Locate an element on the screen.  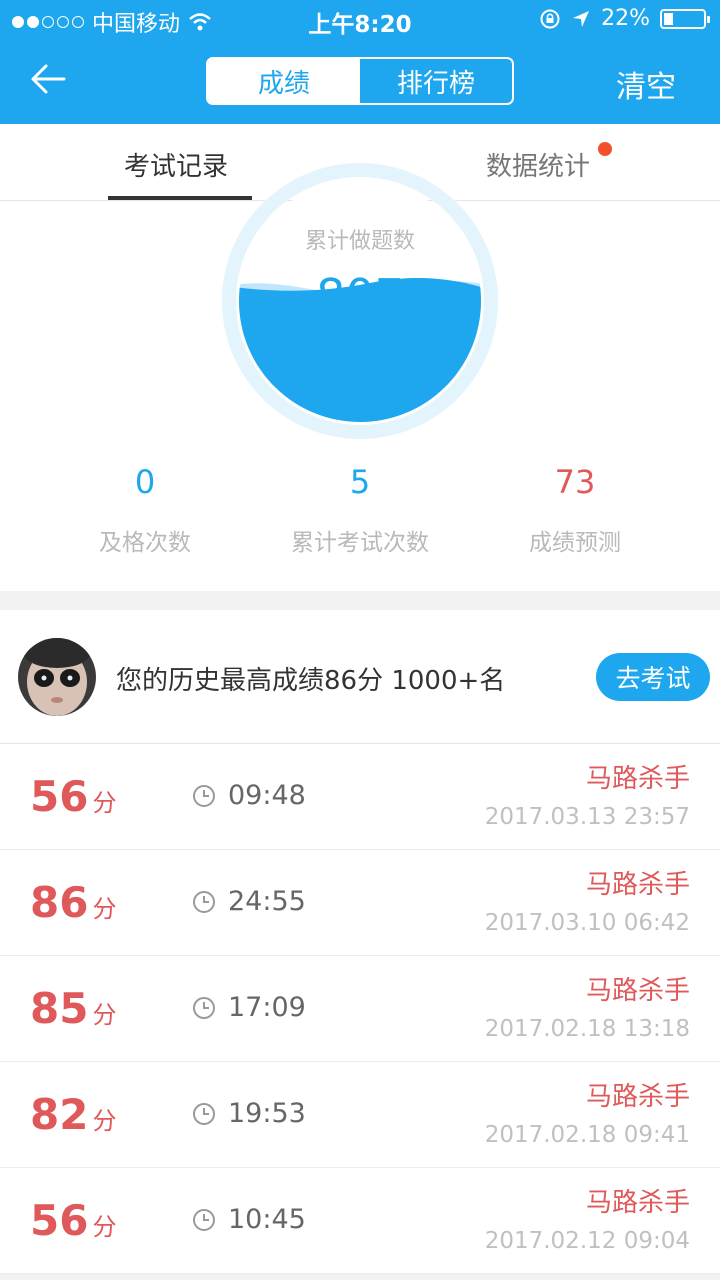
battery-icon is located at coordinates (685, 18).